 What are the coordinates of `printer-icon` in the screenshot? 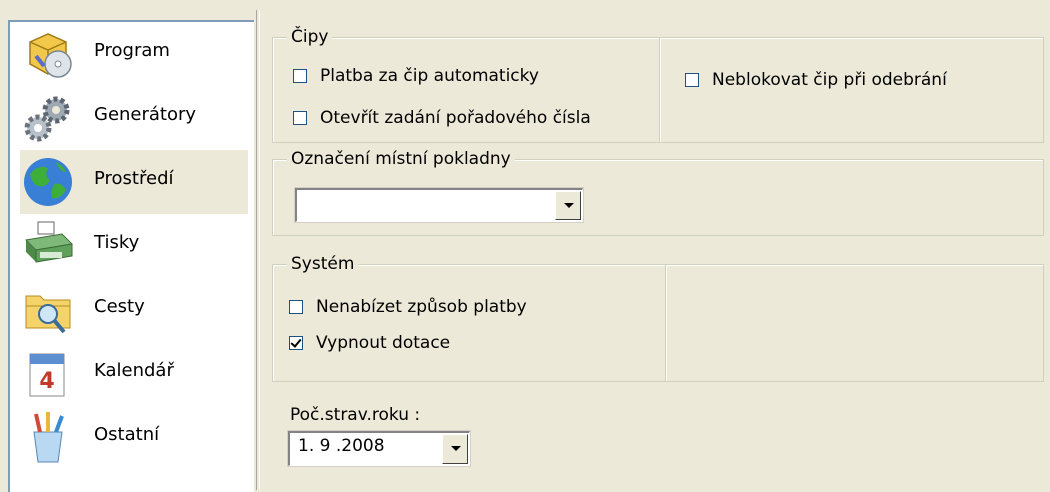 It's located at (49, 242).